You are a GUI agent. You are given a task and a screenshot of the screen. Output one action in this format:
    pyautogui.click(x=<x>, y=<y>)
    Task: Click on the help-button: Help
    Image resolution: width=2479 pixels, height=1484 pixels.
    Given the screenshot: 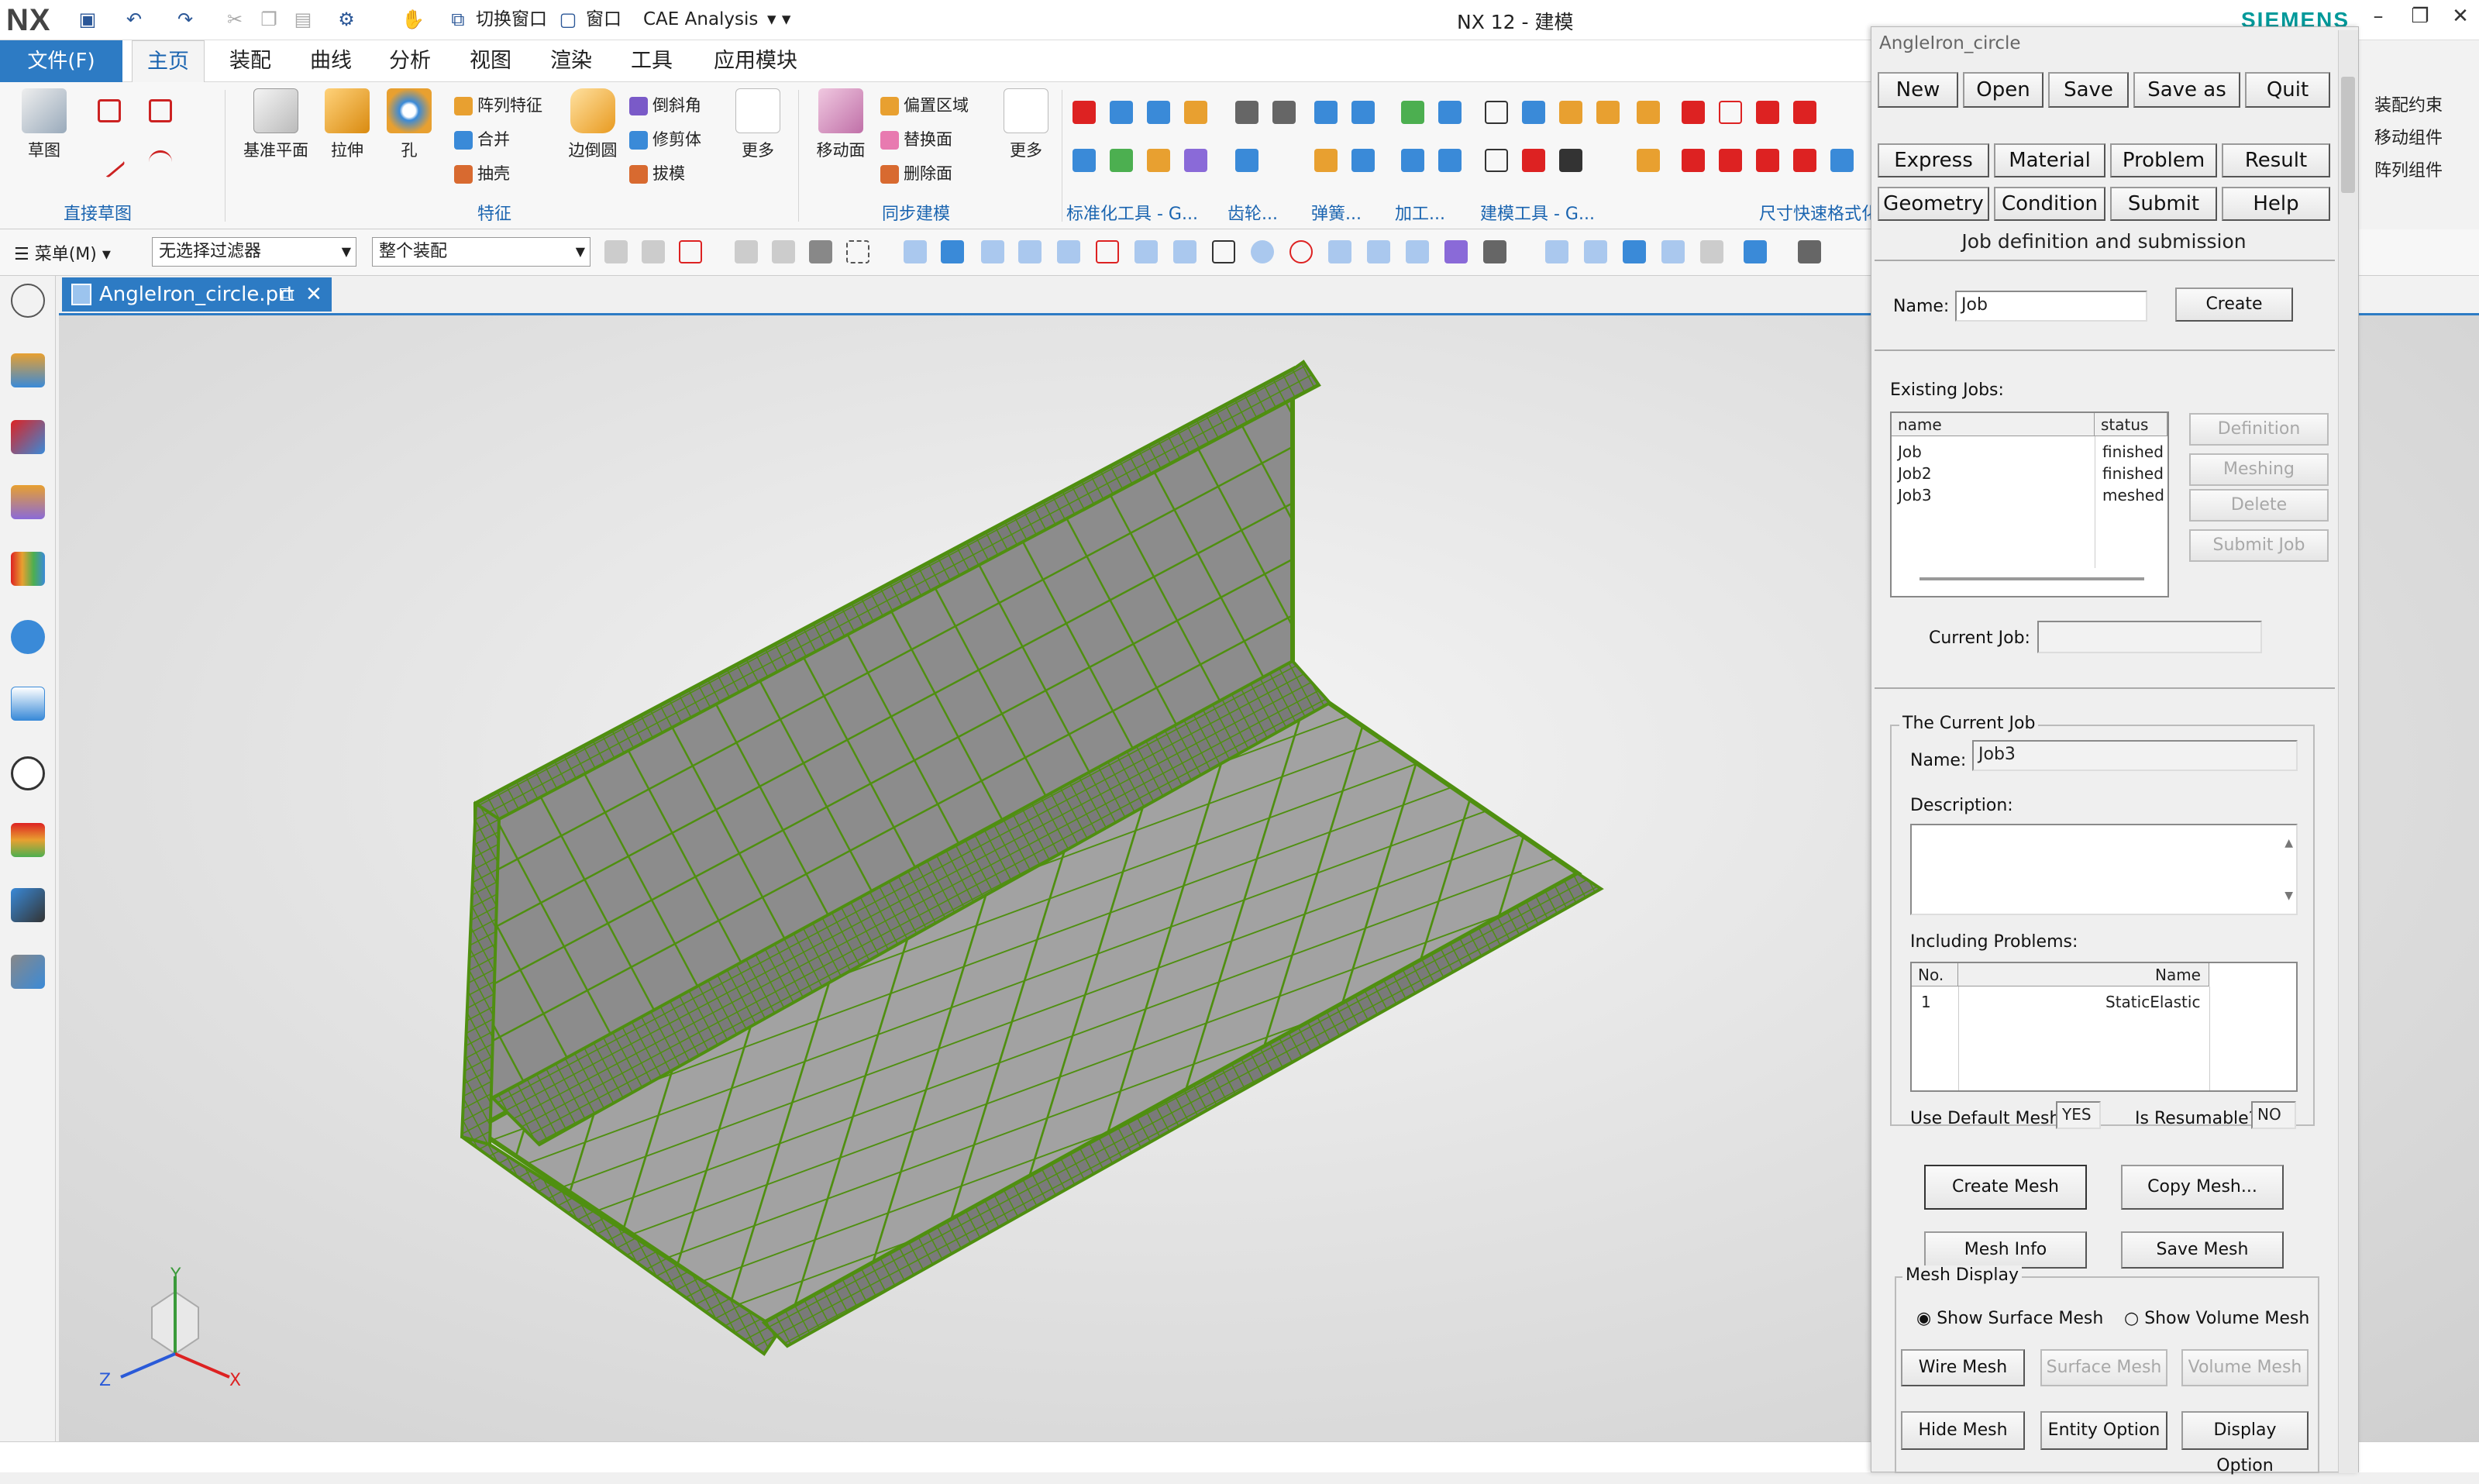 What is the action you would take?
    pyautogui.click(x=2276, y=204)
    